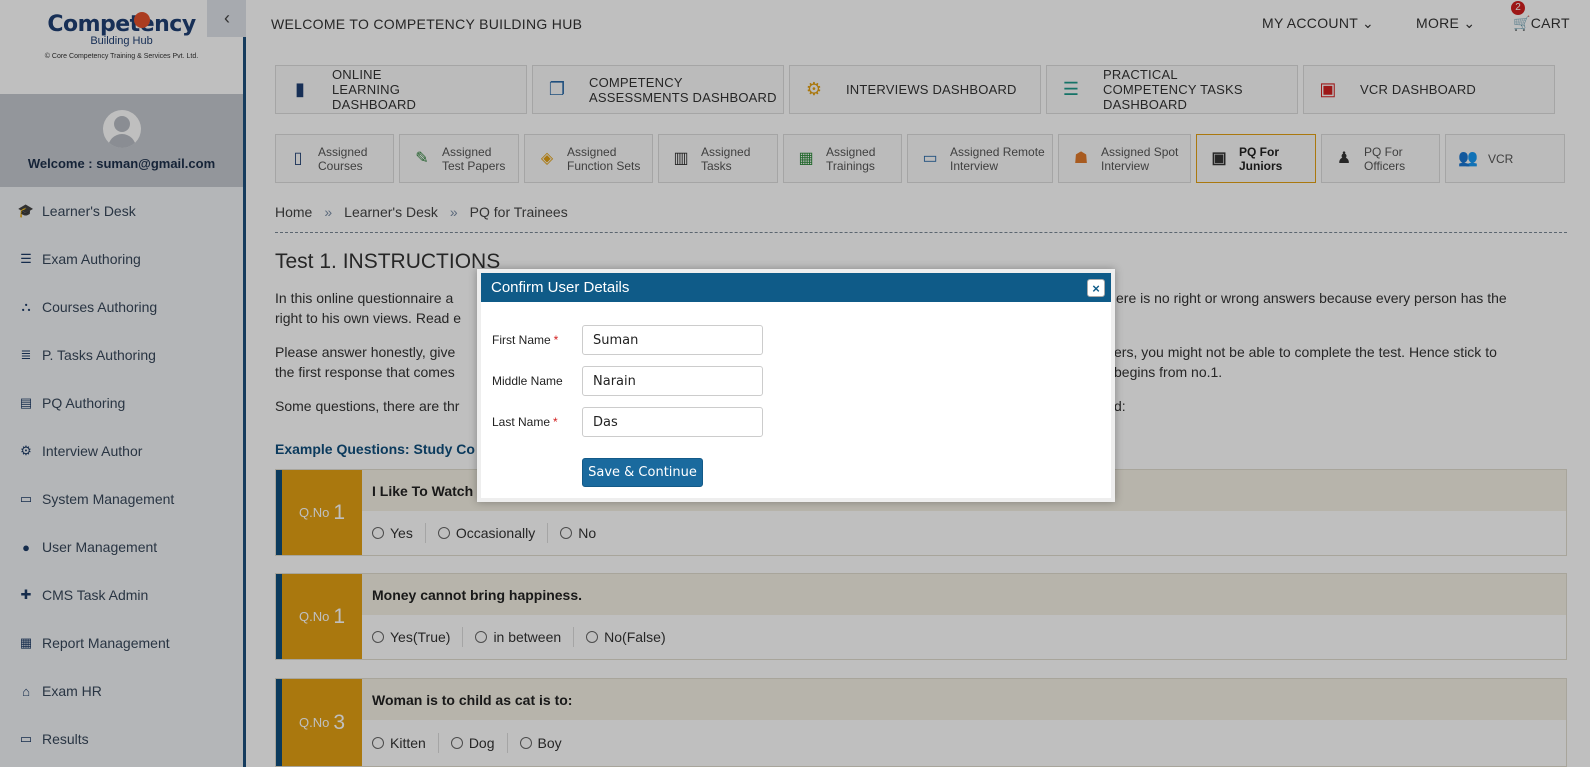  What do you see at coordinates (560, 287) in the screenshot?
I see `dialog-title: Confirm User Details` at bounding box center [560, 287].